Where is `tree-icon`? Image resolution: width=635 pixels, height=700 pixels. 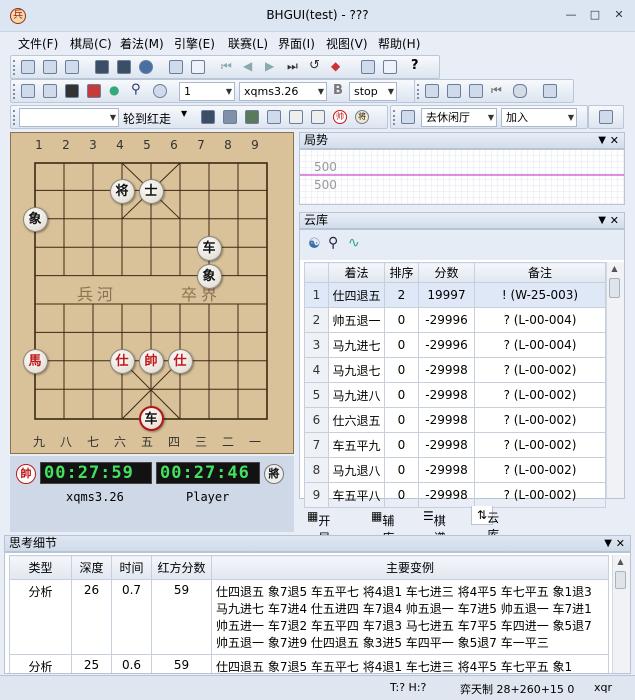
tree-icon is located at coordinates (274, 117).